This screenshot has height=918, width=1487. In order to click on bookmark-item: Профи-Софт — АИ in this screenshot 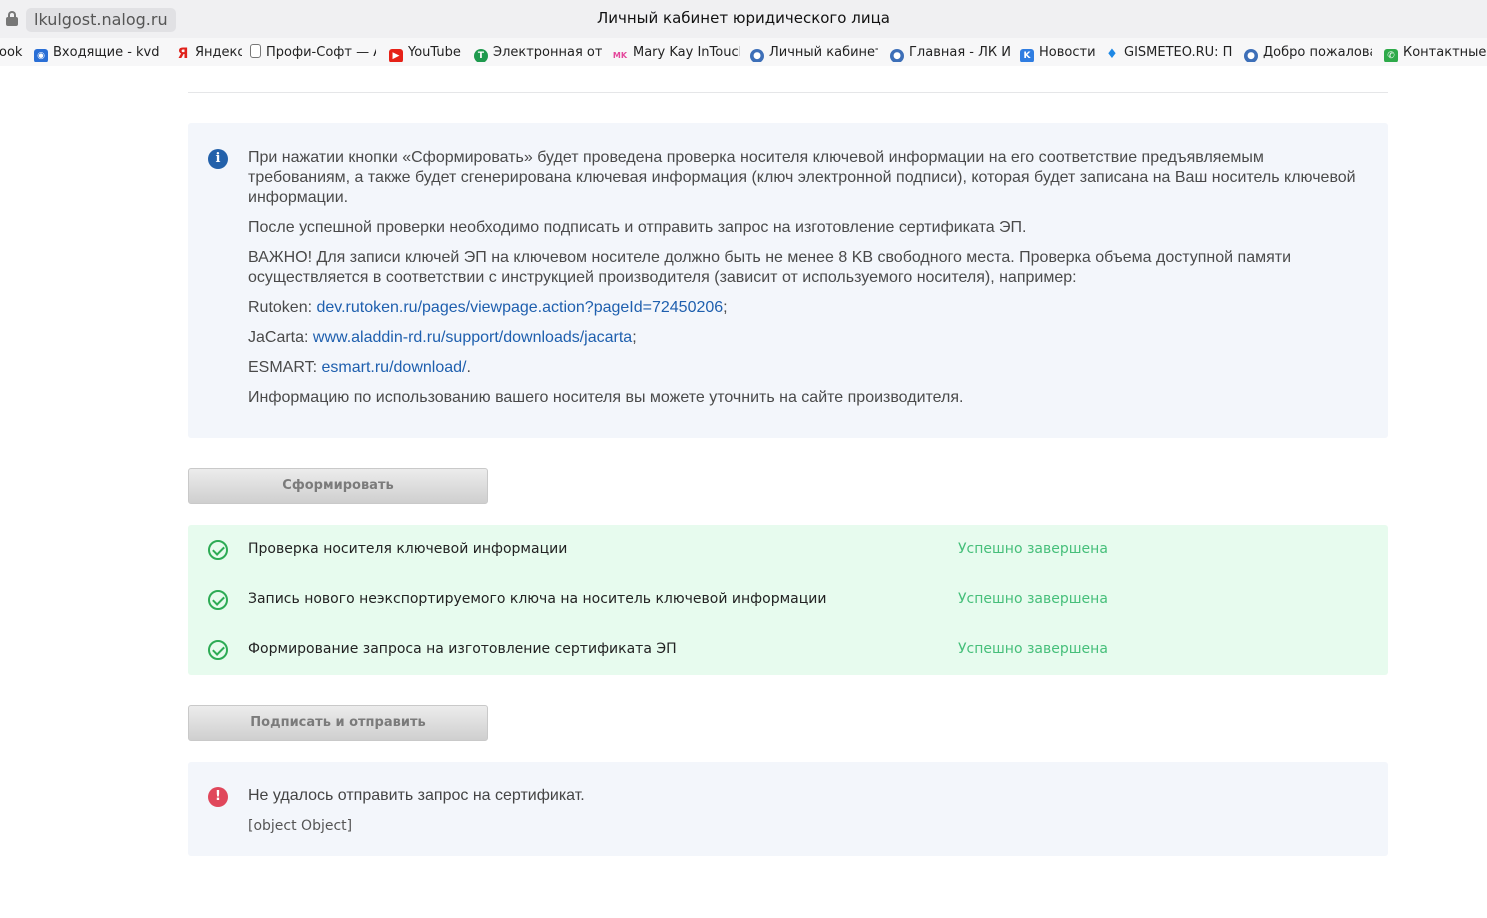, I will do `click(313, 53)`.